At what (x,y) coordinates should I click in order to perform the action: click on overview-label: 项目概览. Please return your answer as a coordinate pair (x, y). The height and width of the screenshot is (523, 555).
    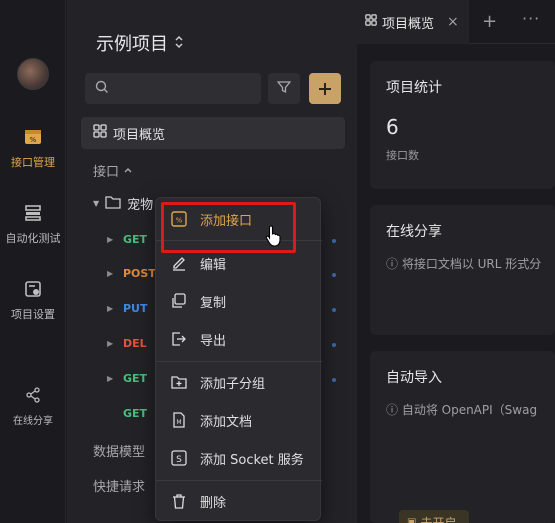
    Looking at the image, I should click on (139, 135).